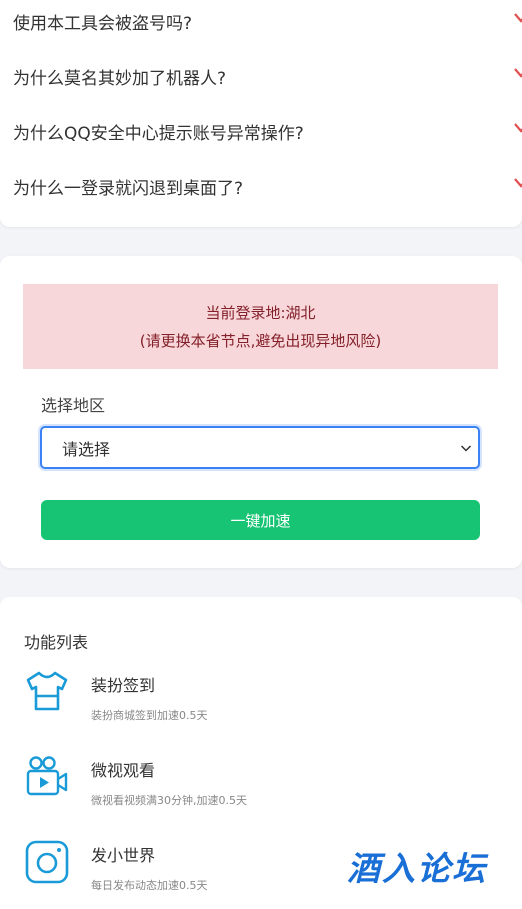 The image size is (522, 909). What do you see at coordinates (123, 770) in the screenshot?
I see `feature-name: 微视观看` at bounding box center [123, 770].